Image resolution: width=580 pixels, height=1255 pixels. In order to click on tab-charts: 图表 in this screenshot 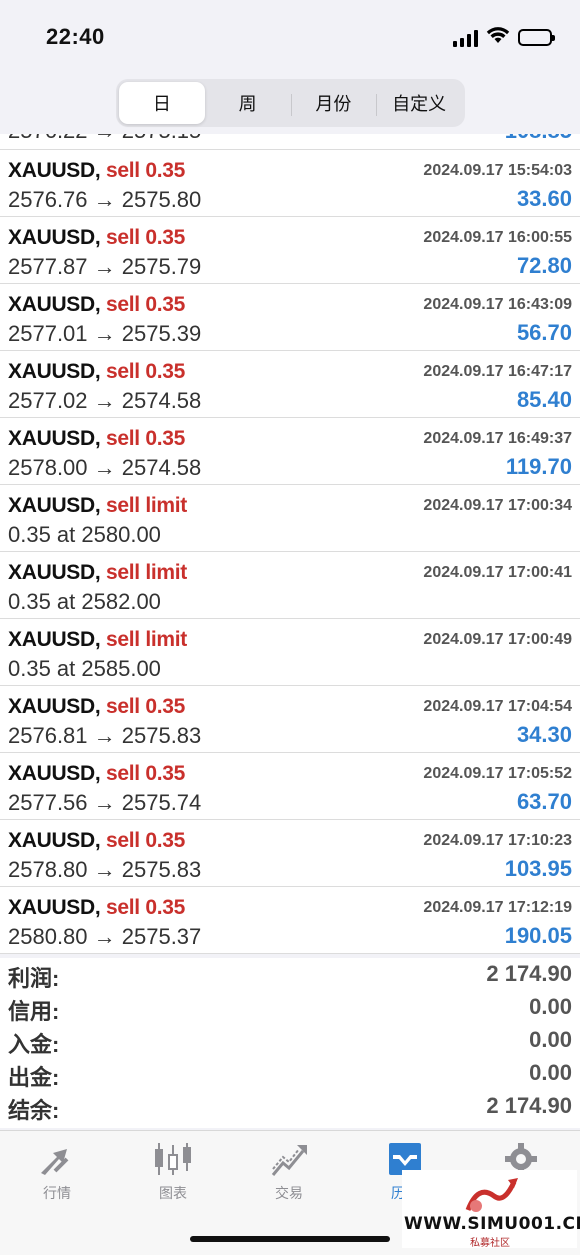, I will do `click(173, 1176)`.